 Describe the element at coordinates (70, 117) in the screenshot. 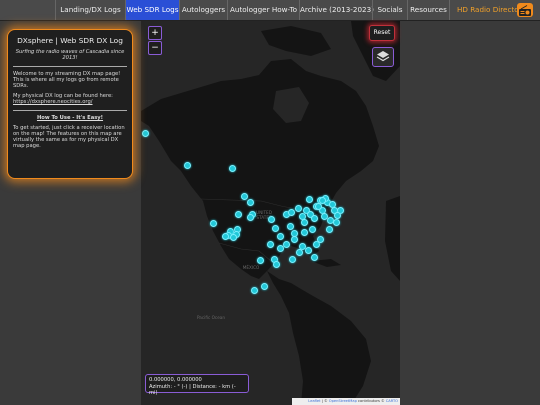

I see `panel-howto-title: How To Use - It's Easy!` at that location.